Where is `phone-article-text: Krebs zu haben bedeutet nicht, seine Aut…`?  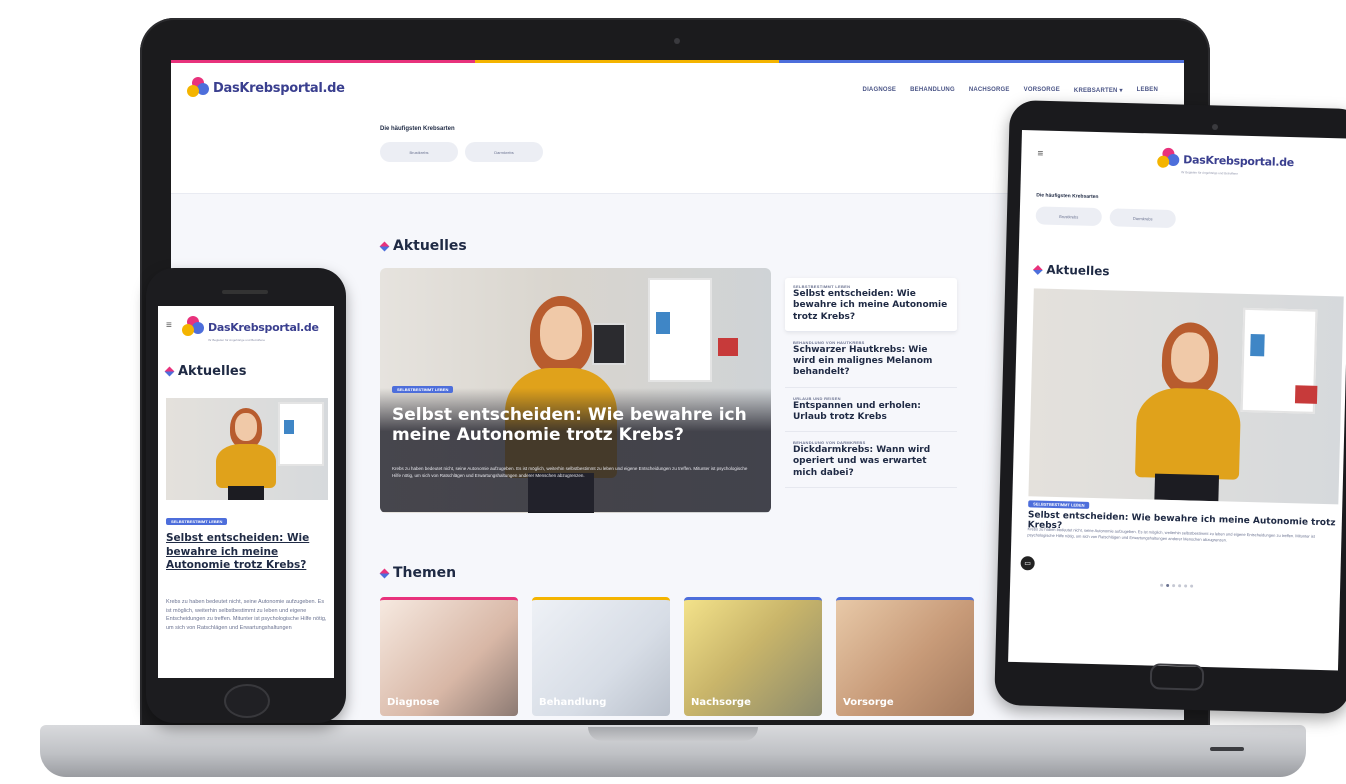
phone-article-text: Krebs zu haben bedeutet nicht, seine Aut… is located at coordinates (246, 615).